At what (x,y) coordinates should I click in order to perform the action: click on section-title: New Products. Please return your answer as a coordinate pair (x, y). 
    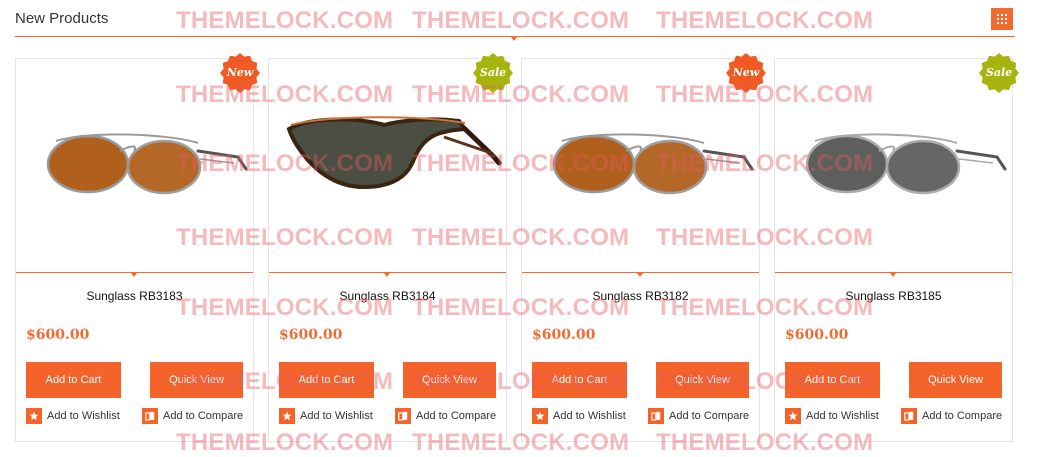
    Looking at the image, I should click on (62, 18).